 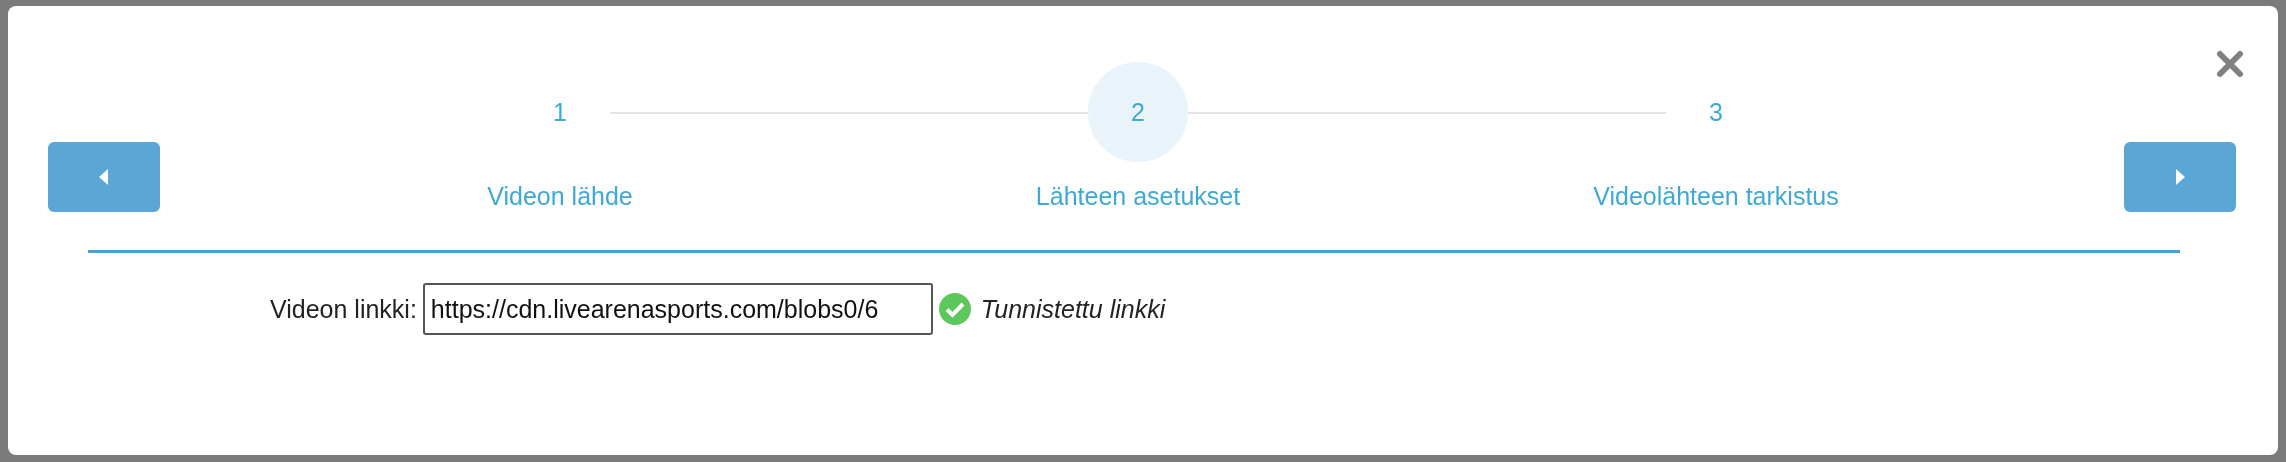 I want to click on step-number: 1, so click(x=560, y=112).